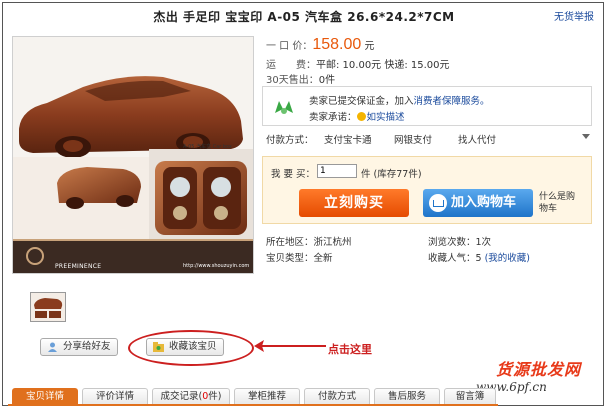 This screenshot has height=410, width=608. What do you see at coordinates (361, 101) in the screenshot?
I see `guarantee-line1: 卖家已提交保证金，加入` at bounding box center [361, 101].